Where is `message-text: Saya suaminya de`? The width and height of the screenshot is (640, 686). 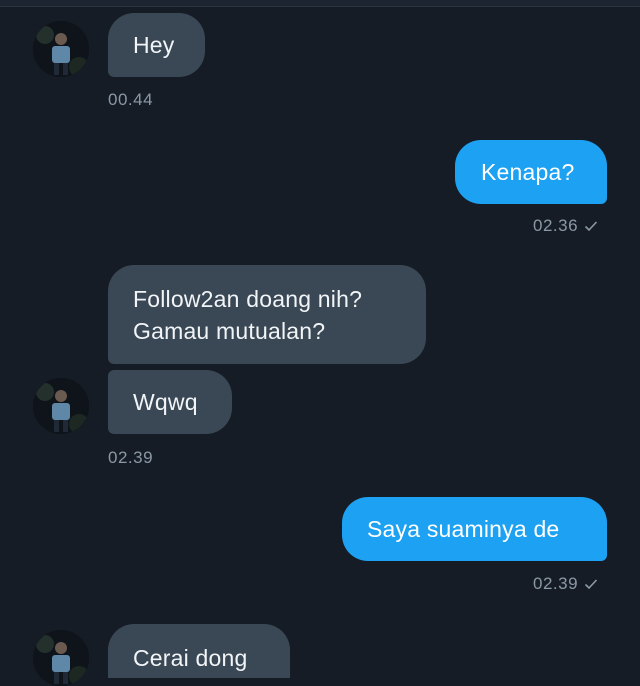 message-text: Saya suaminya de is located at coordinates (463, 529).